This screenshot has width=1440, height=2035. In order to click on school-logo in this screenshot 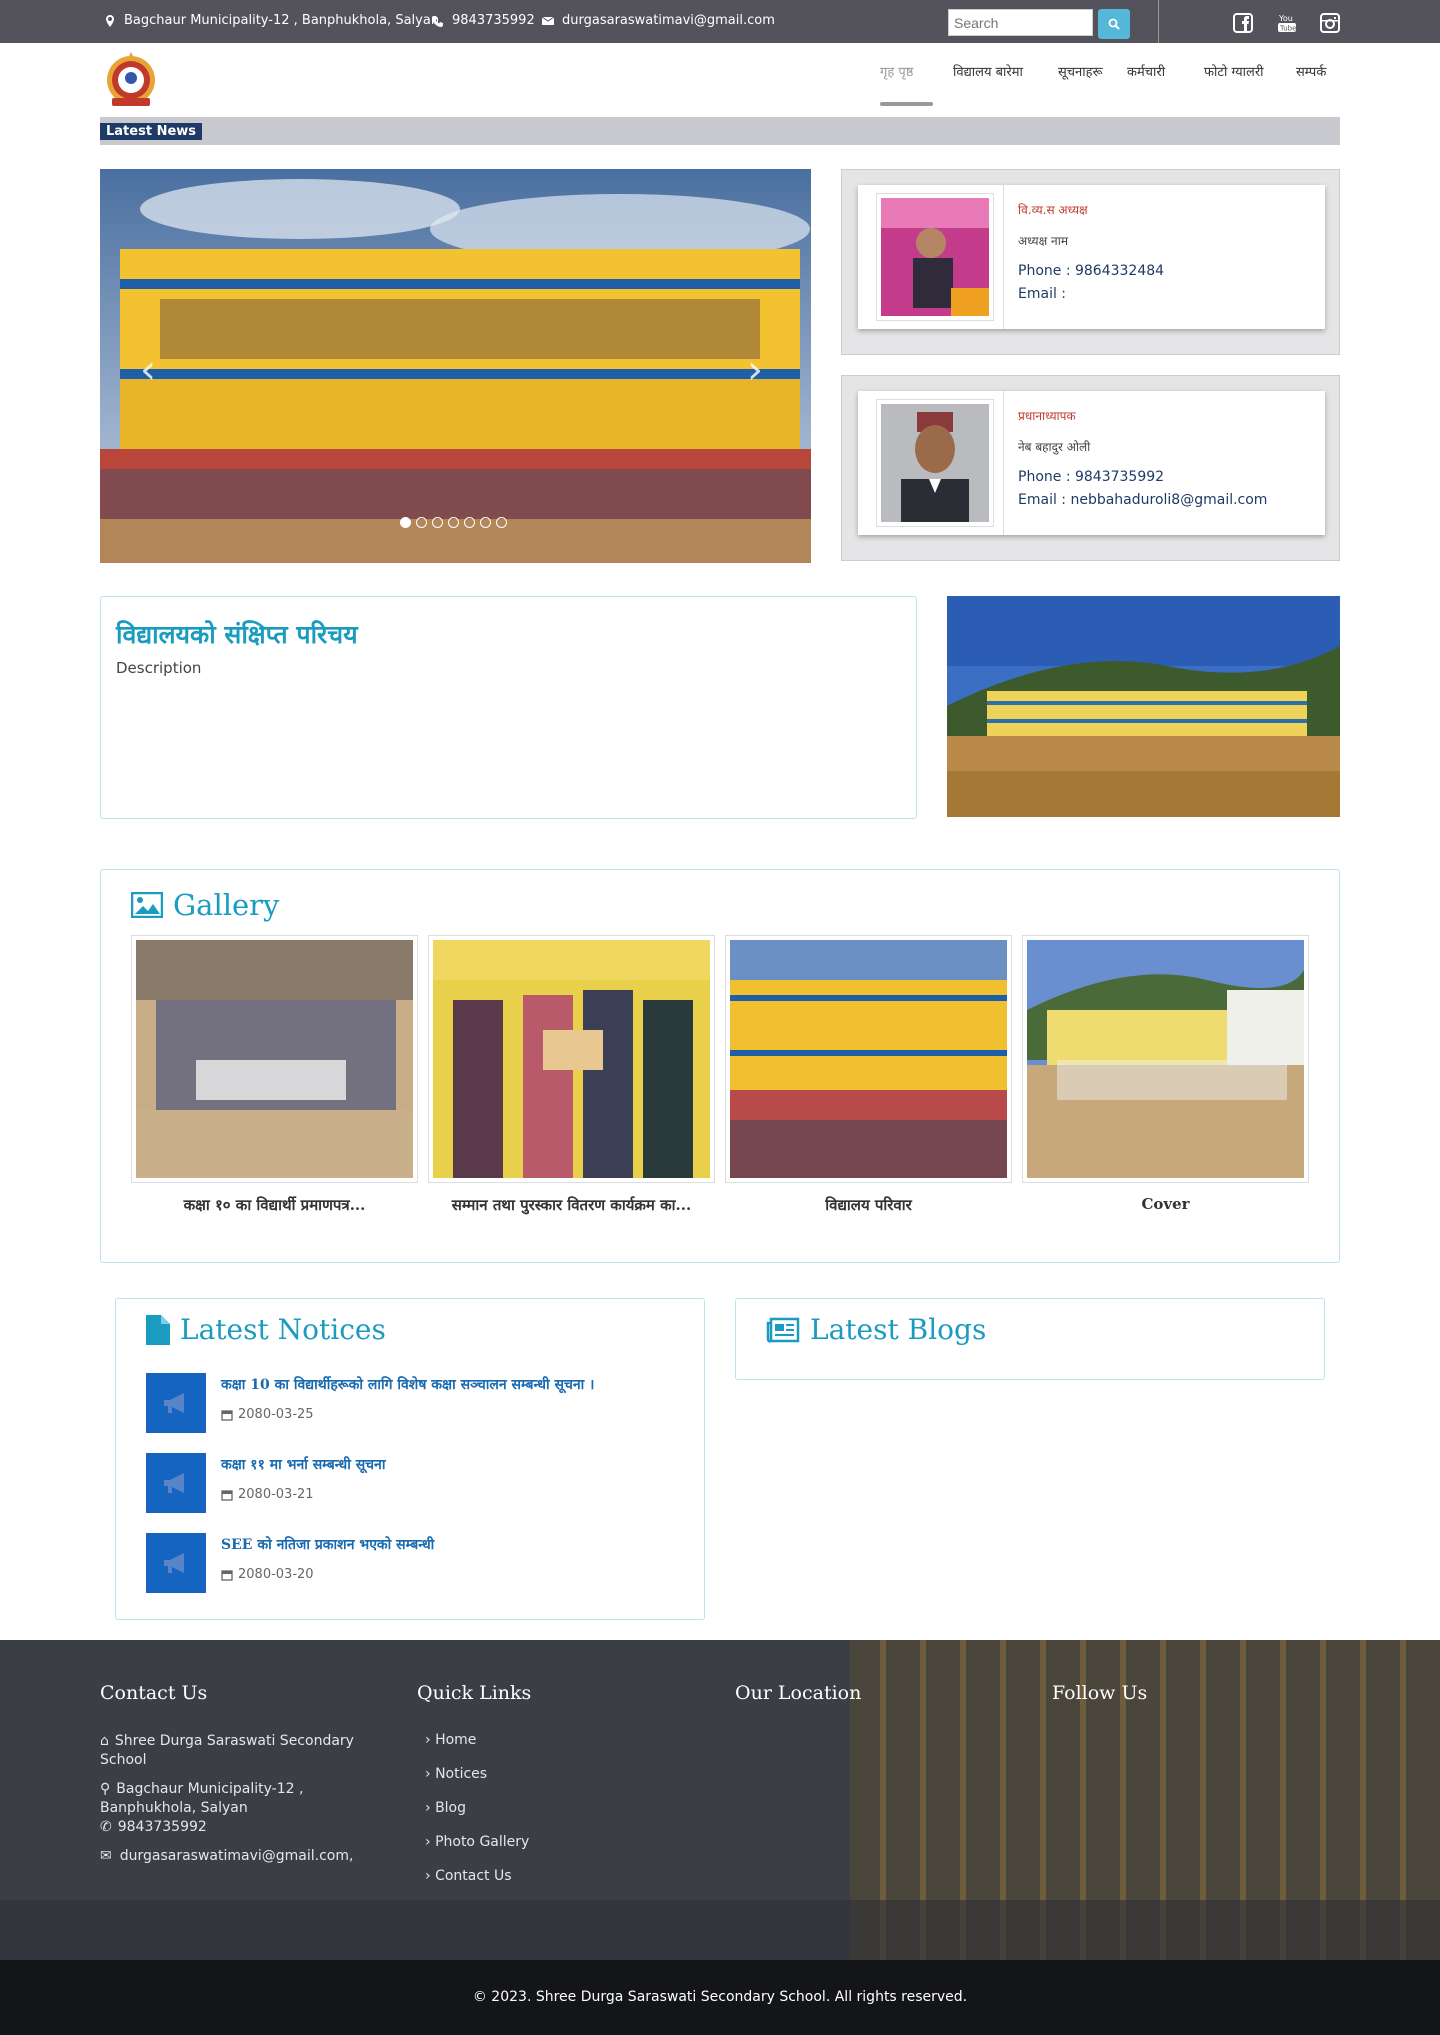, I will do `click(131, 80)`.